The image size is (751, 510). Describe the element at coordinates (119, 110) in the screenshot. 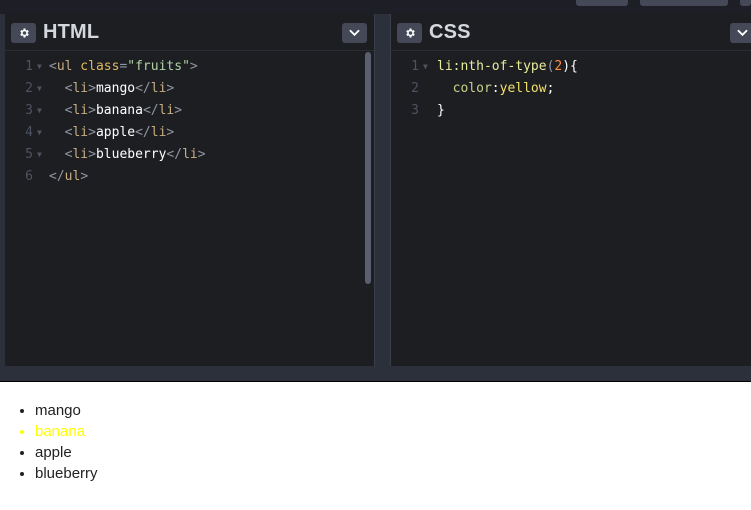

I see `code-token: banana` at that location.